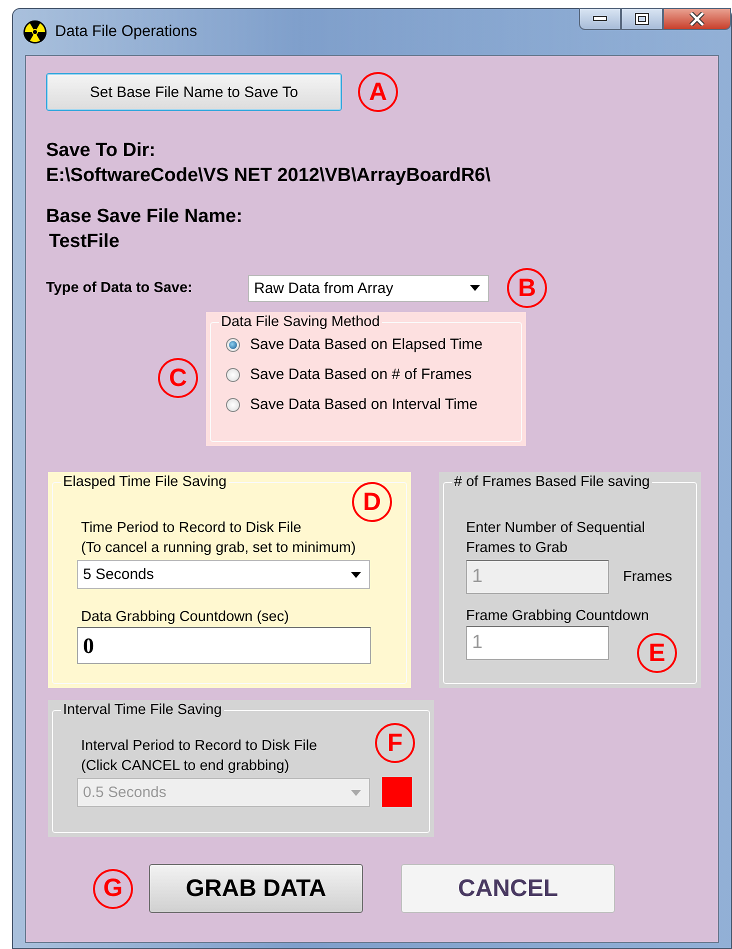  Describe the element at coordinates (373, 404) in the screenshot. I see `radio-option: Save Data Based on Interval Time` at that location.